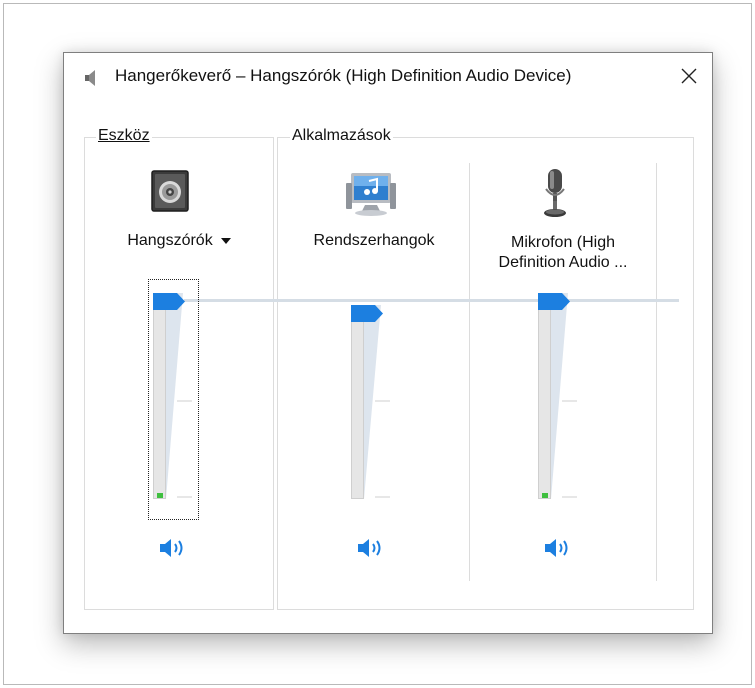  Describe the element at coordinates (558, 396) in the screenshot. I see `microphone-volume-slider` at that location.